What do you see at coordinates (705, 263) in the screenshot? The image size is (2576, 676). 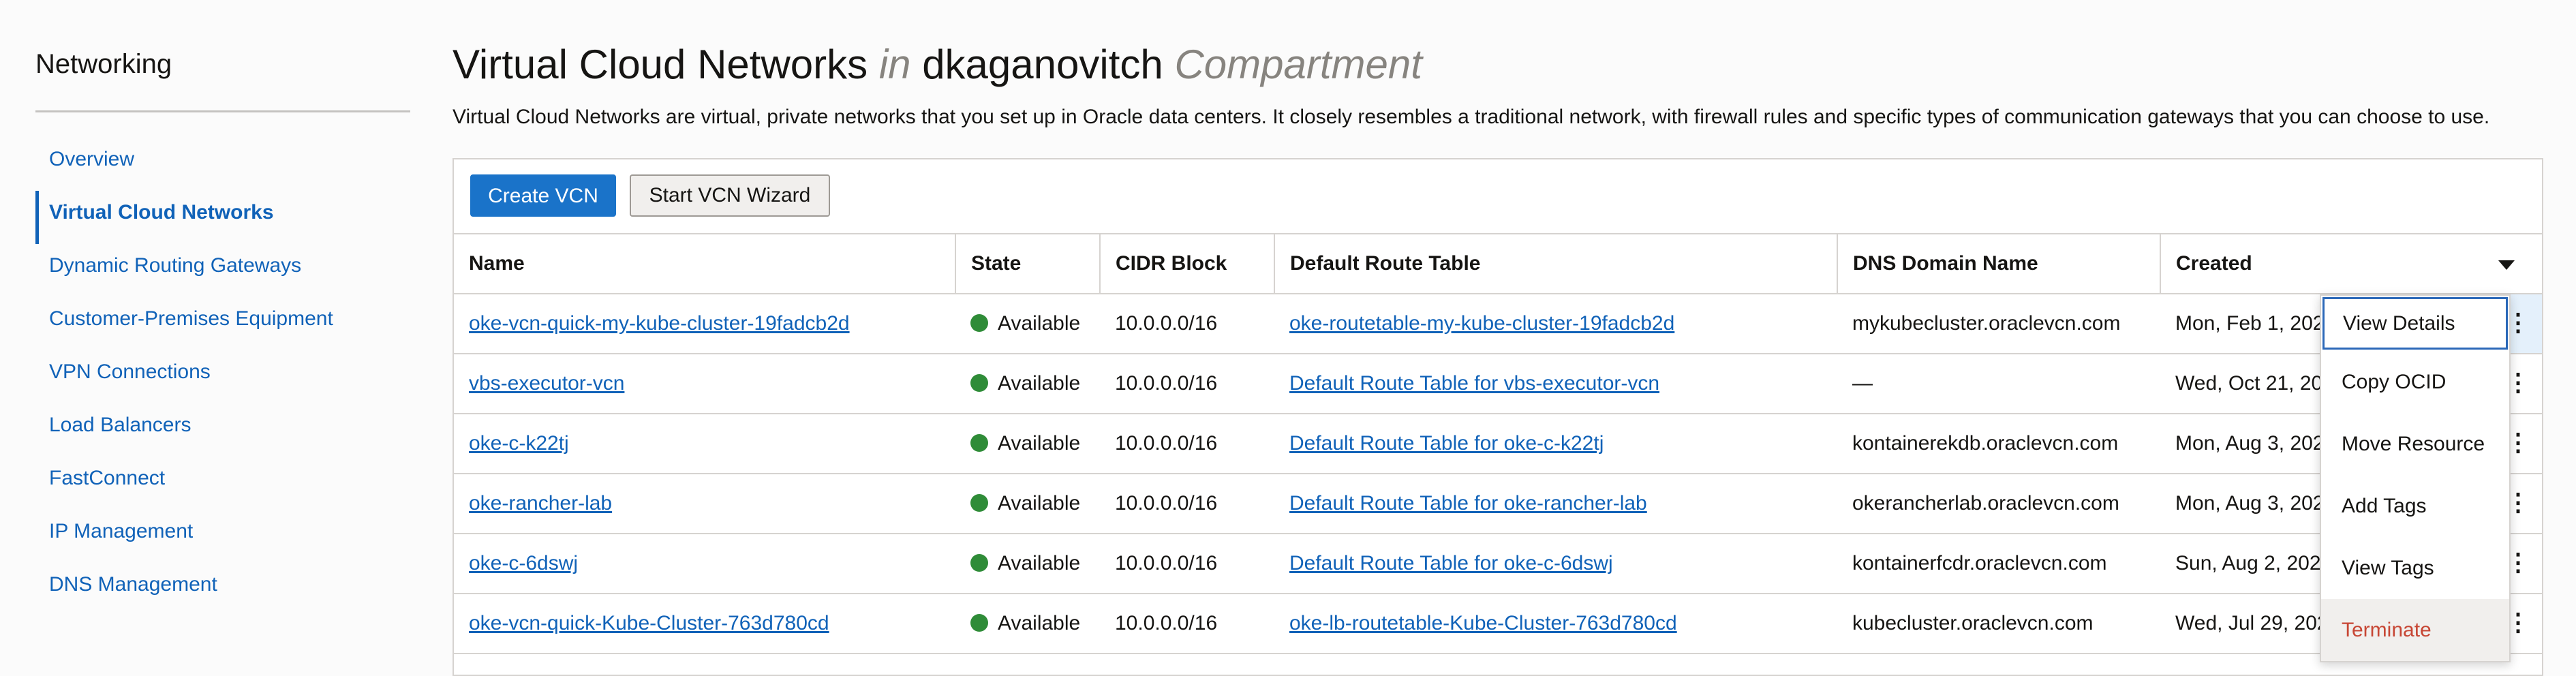 I see `column-header-name: Name` at bounding box center [705, 263].